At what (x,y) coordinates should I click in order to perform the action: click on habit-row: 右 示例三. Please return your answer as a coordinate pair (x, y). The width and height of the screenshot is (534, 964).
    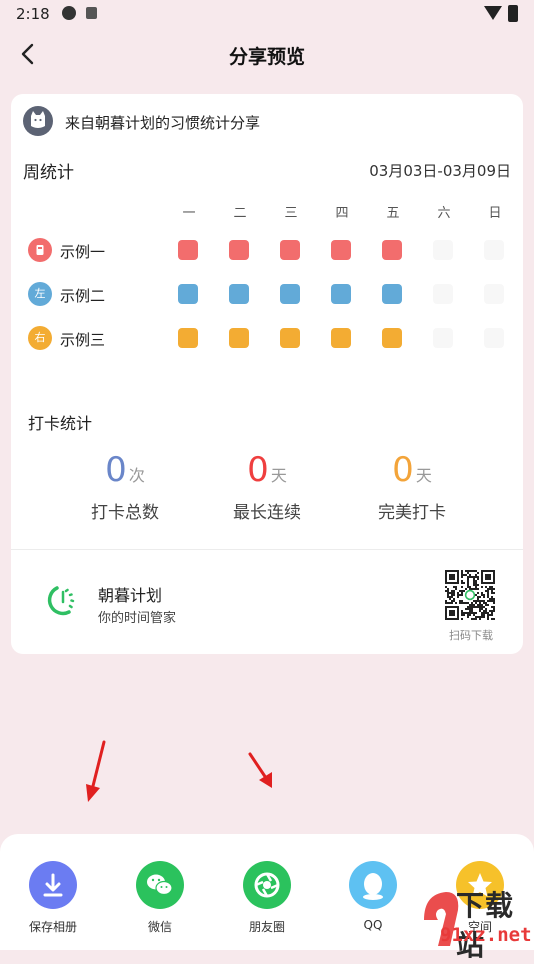
    Looking at the image, I should click on (267, 338).